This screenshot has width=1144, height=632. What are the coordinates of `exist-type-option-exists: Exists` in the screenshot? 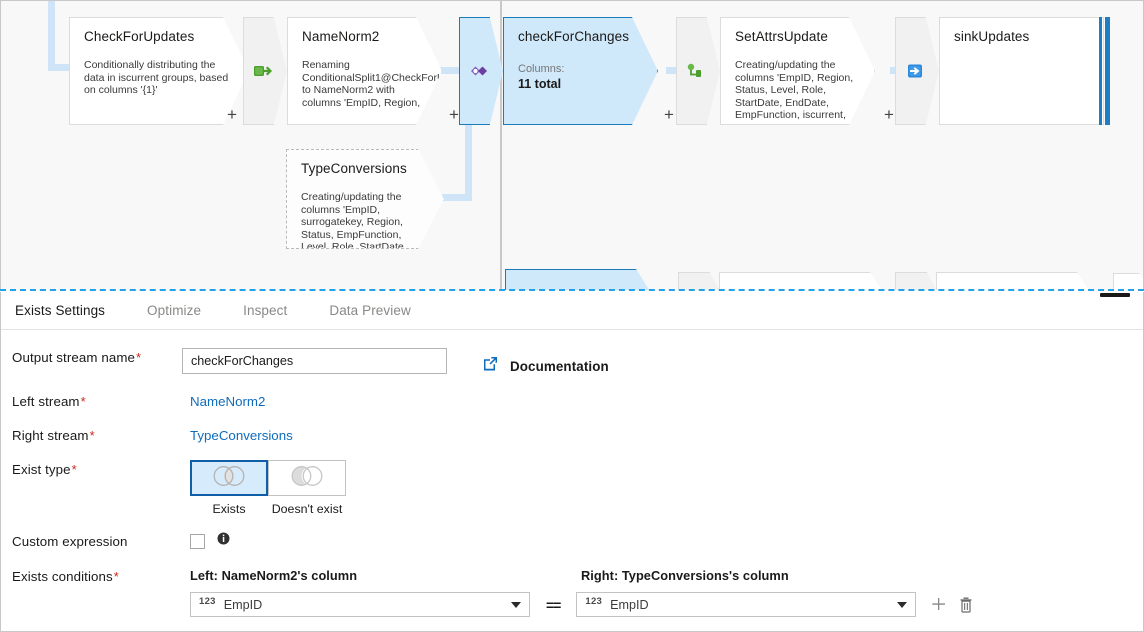 It's located at (229, 488).